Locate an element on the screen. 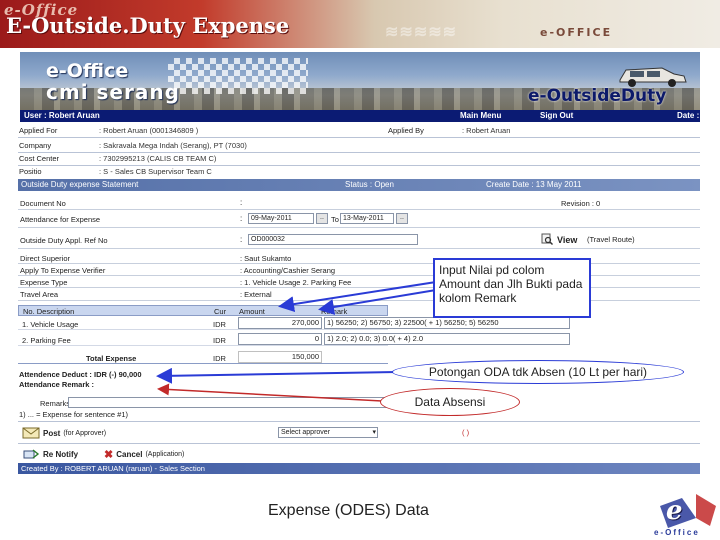 Image resolution: width=720 pixels, height=540 pixels. position-label: Positio is located at coordinates (30, 171).